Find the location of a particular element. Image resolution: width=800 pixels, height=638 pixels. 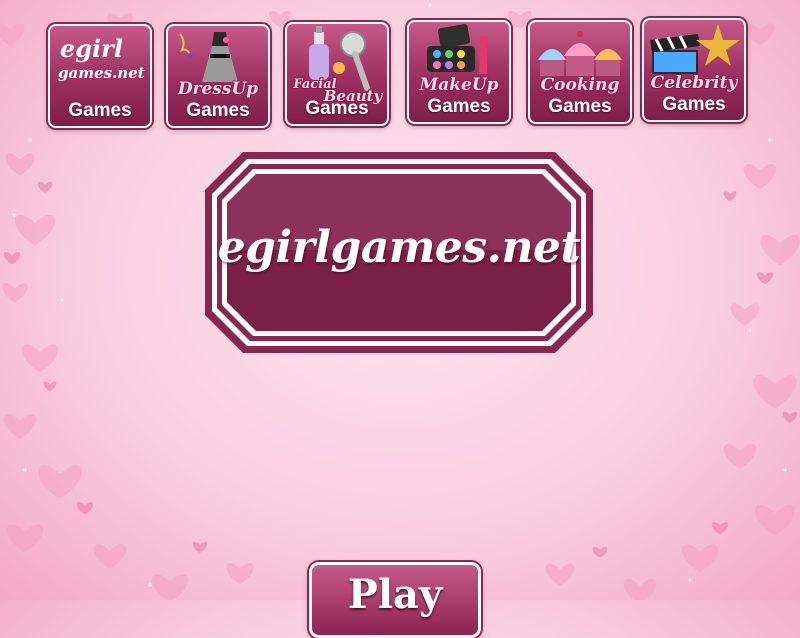

dressup-games-tile: DressUp Games is located at coordinates (218, 76).